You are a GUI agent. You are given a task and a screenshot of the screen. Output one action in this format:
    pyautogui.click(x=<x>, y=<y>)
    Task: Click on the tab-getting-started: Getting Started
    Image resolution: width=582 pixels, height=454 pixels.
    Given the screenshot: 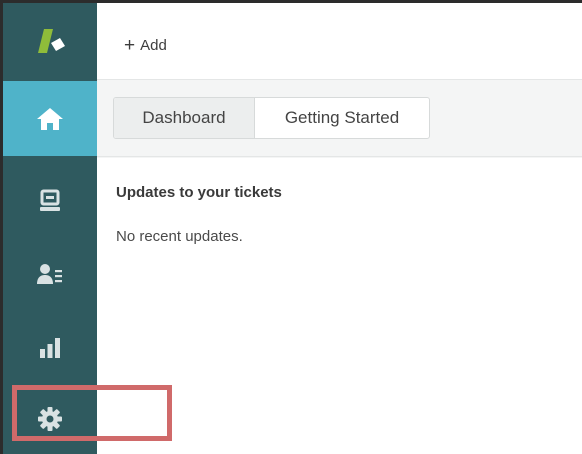 What is the action you would take?
    pyautogui.click(x=342, y=118)
    